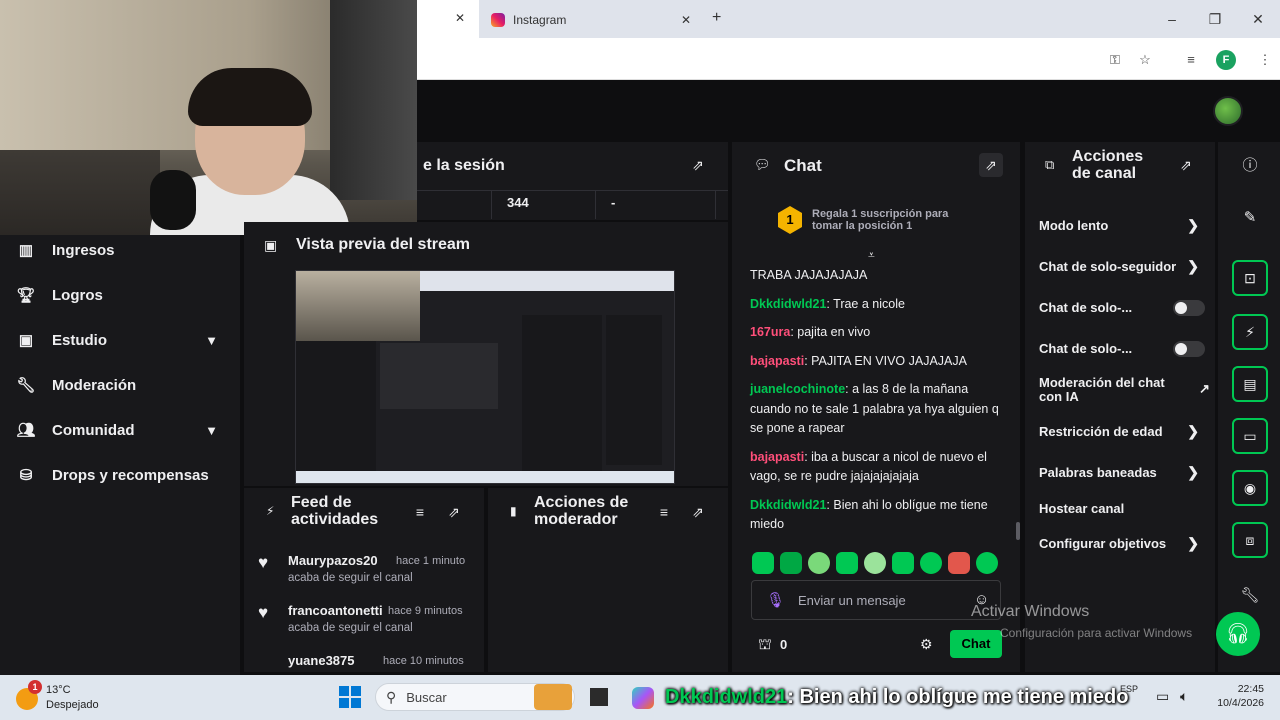 The image size is (1280, 720). What do you see at coordinates (1250, 436) in the screenshot?
I see `chat-bubble-icon: ▭` at bounding box center [1250, 436].